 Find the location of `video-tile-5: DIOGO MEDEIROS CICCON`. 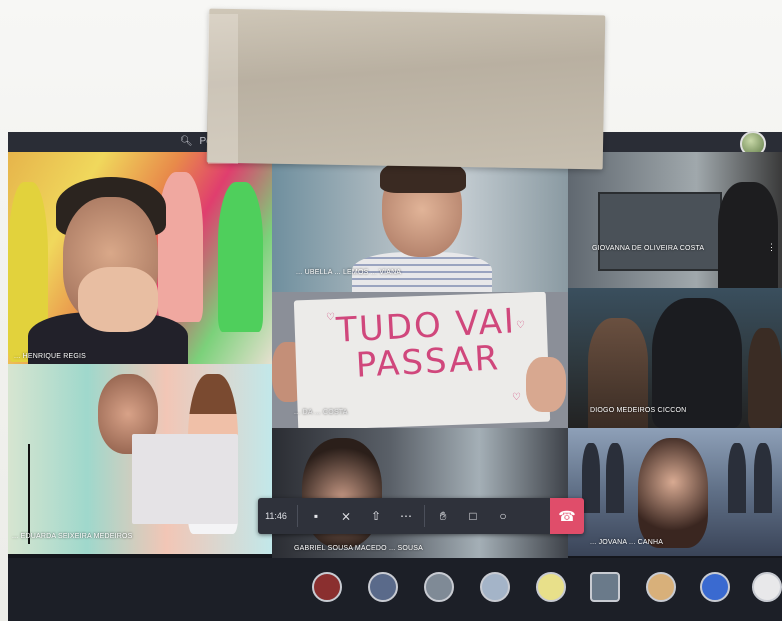

video-tile-5: DIOGO MEDEIROS CICCON is located at coordinates (675, 358).